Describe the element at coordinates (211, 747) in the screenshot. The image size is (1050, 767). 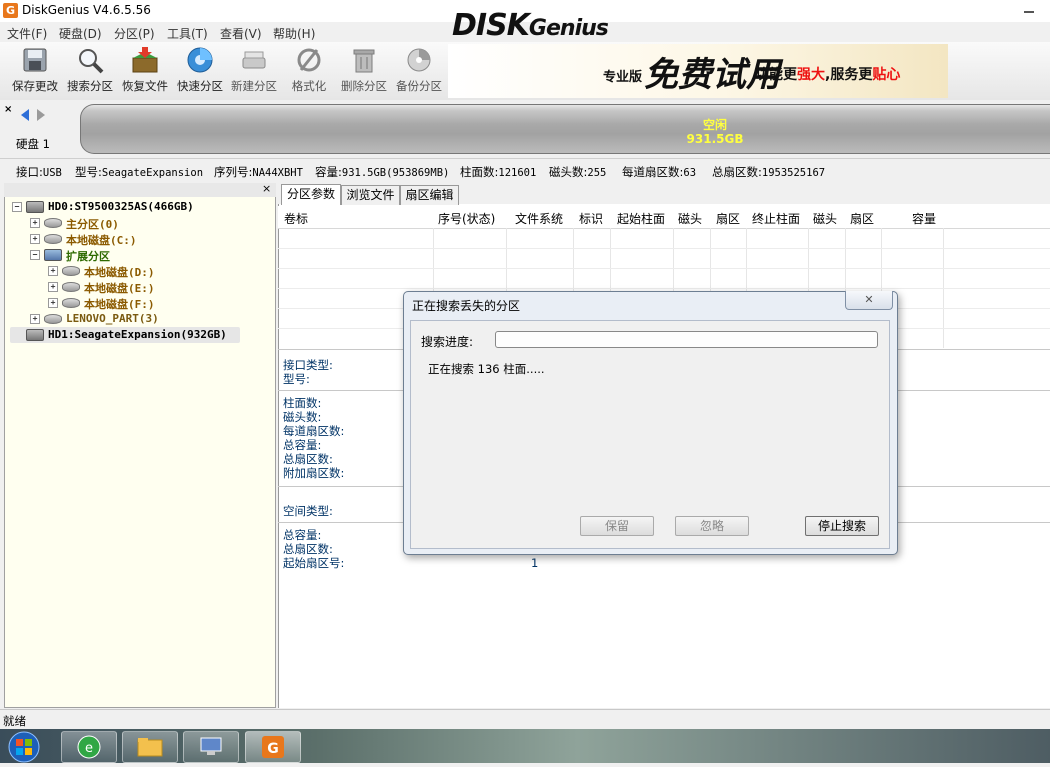
I see `taskbar-network` at that location.